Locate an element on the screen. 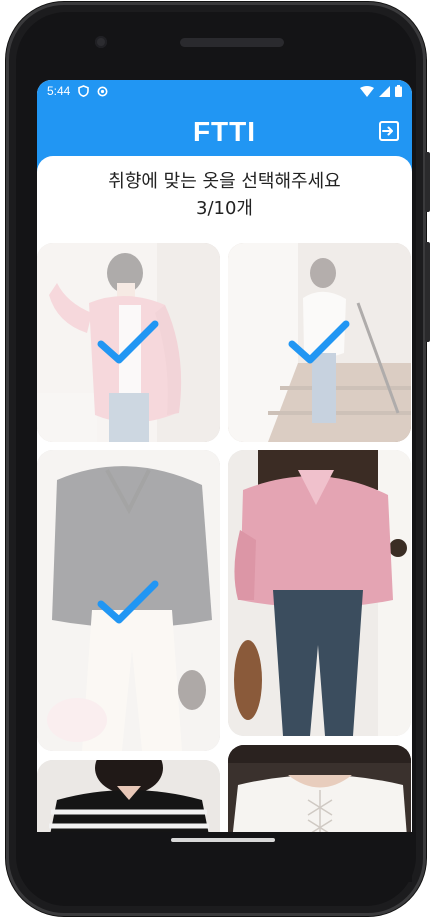 The width and height of the screenshot is (433, 920). app-title: FTTI is located at coordinates (224, 131).